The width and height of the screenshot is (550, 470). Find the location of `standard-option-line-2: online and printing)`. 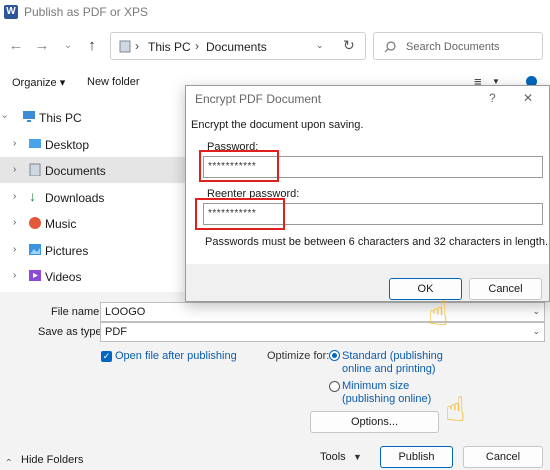

standard-option-line-2: online and printing) is located at coordinates (389, 369).